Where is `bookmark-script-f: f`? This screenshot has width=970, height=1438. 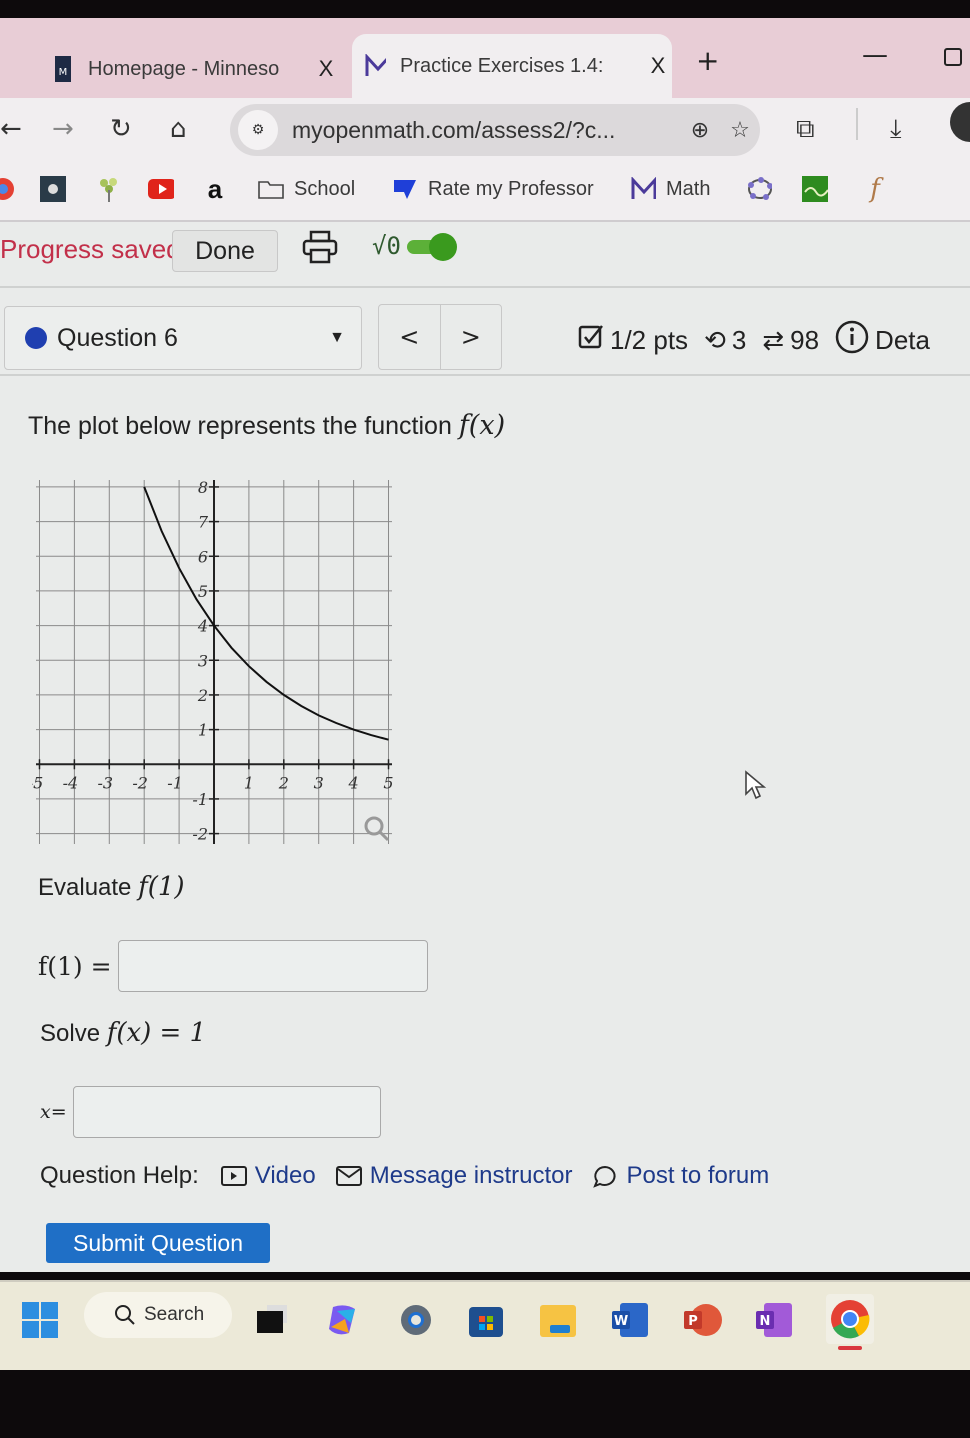 bookmark-script-f: f is located at coordinates (880, 189).